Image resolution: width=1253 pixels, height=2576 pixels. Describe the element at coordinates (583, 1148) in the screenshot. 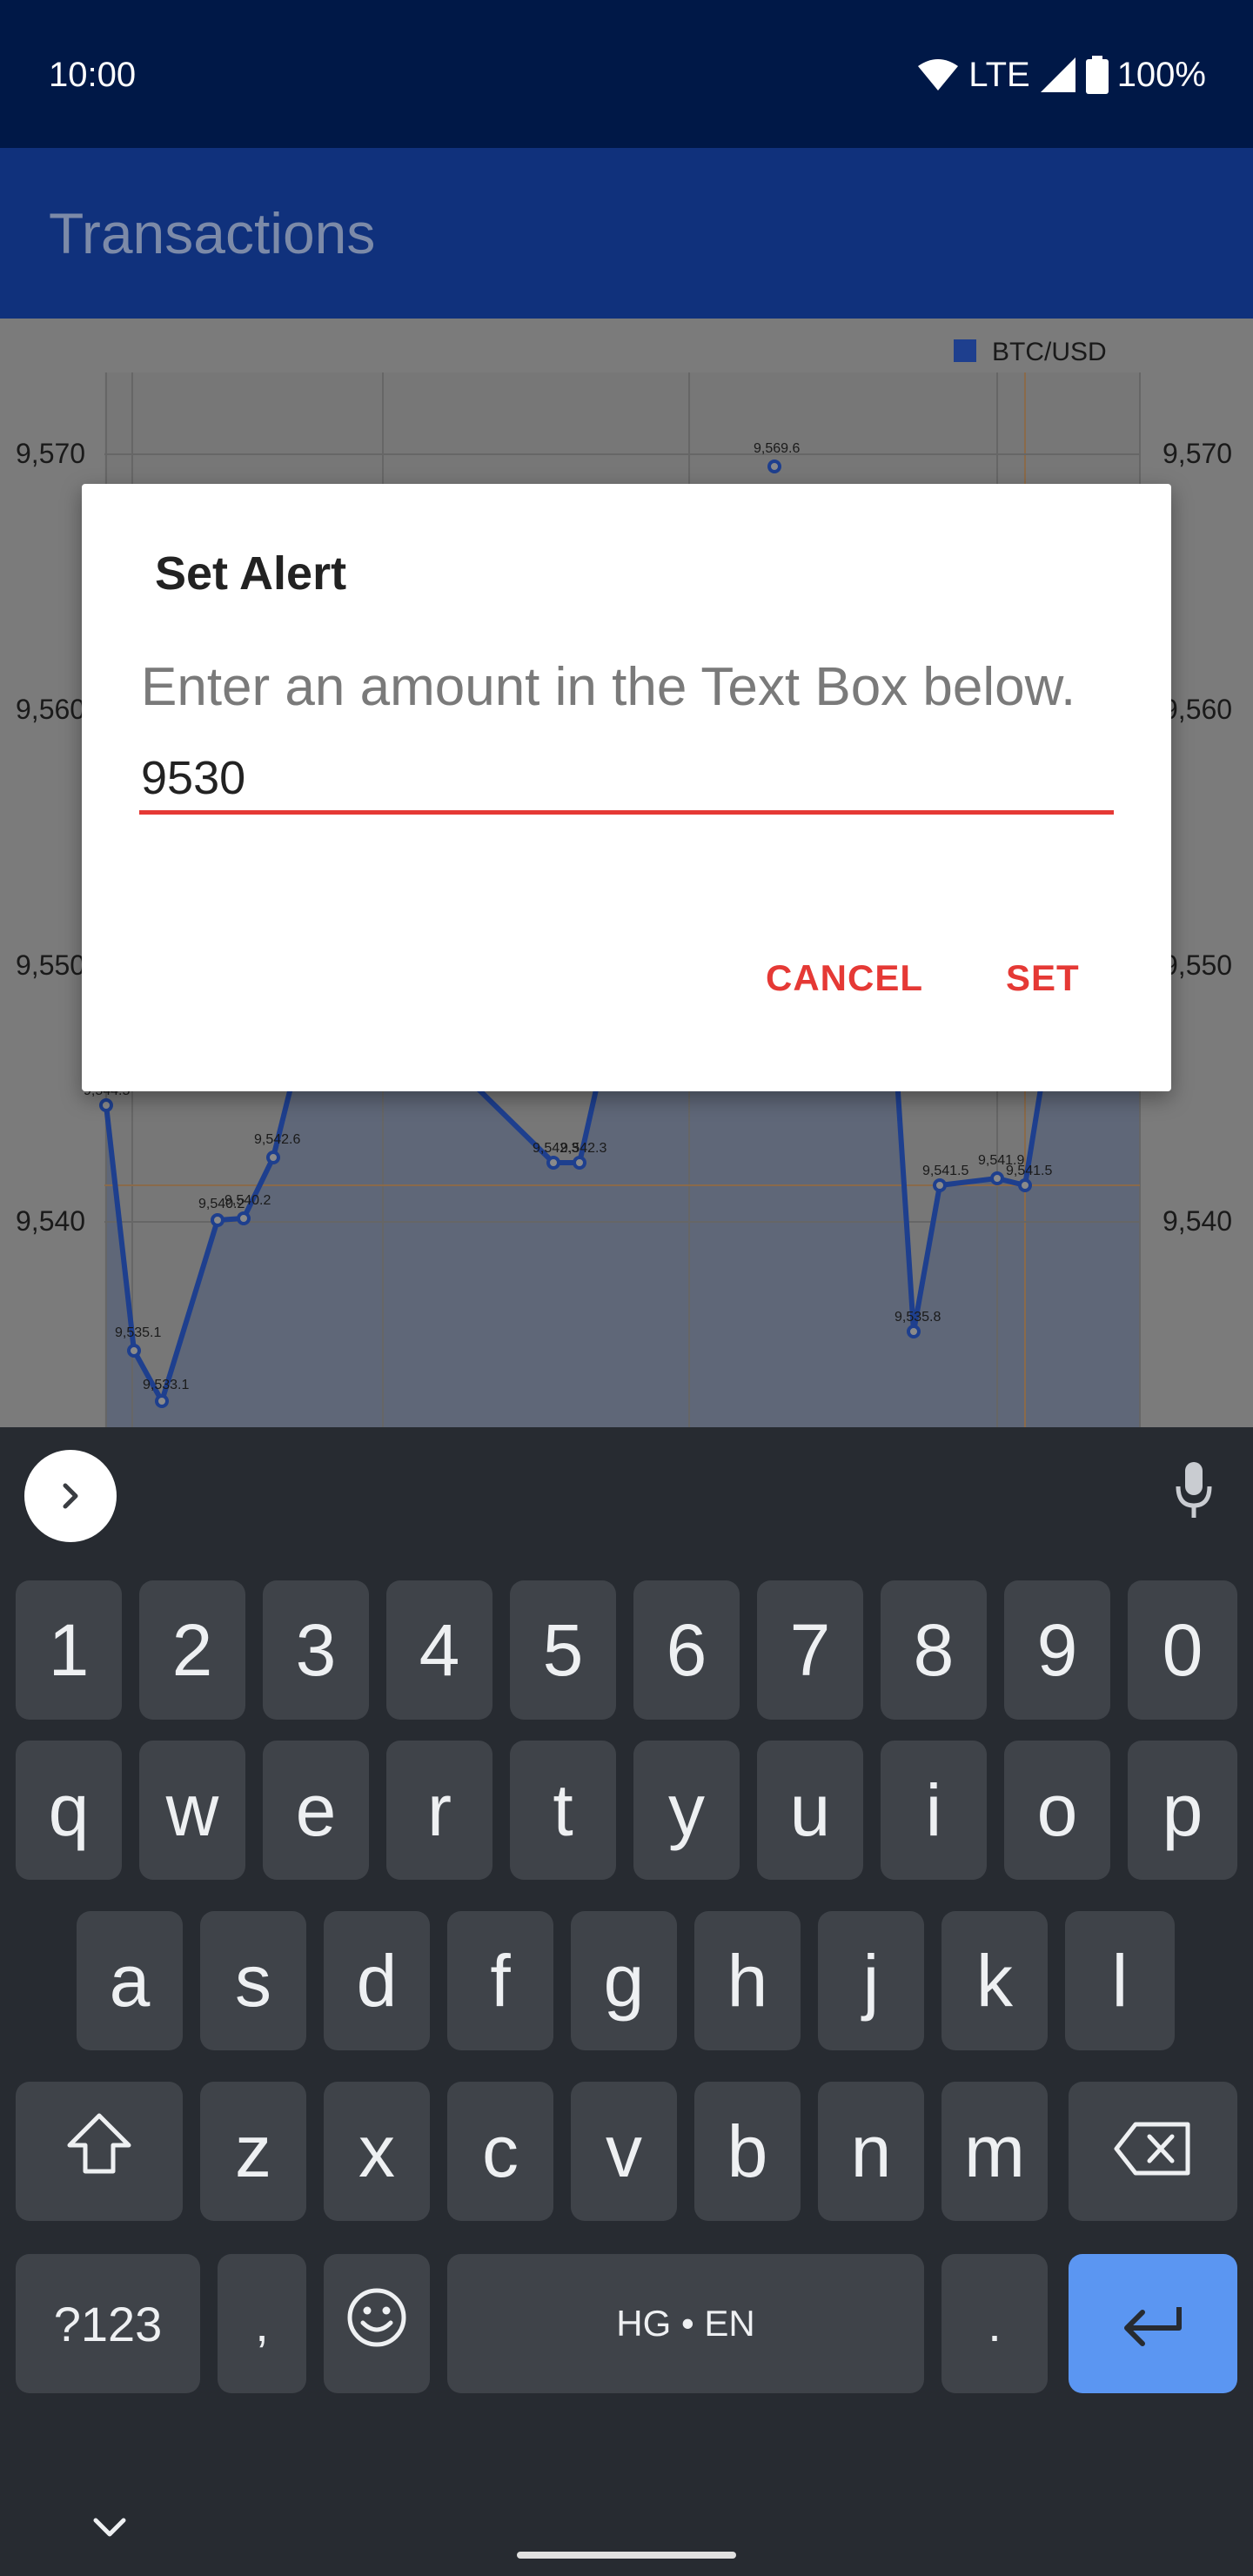

I see `point-label: 9,542.3` at that location.